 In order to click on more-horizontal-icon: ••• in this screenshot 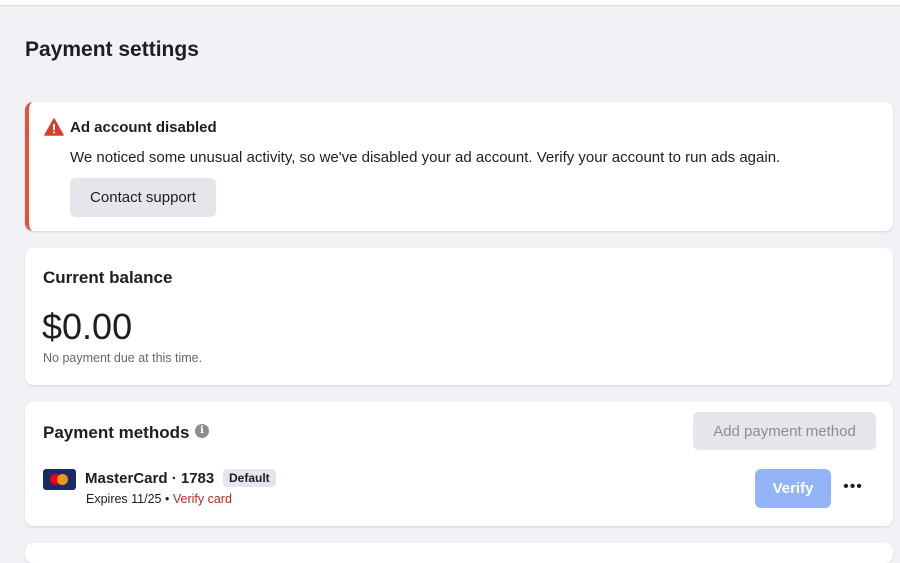, I will do `click(853, 489)`.